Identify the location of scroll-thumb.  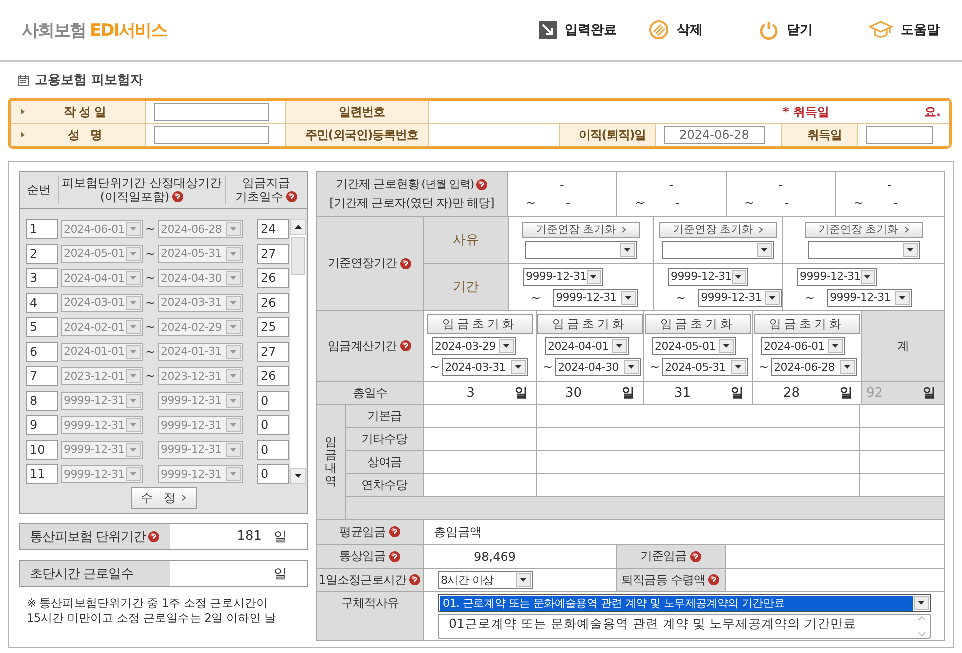
(298, 256).